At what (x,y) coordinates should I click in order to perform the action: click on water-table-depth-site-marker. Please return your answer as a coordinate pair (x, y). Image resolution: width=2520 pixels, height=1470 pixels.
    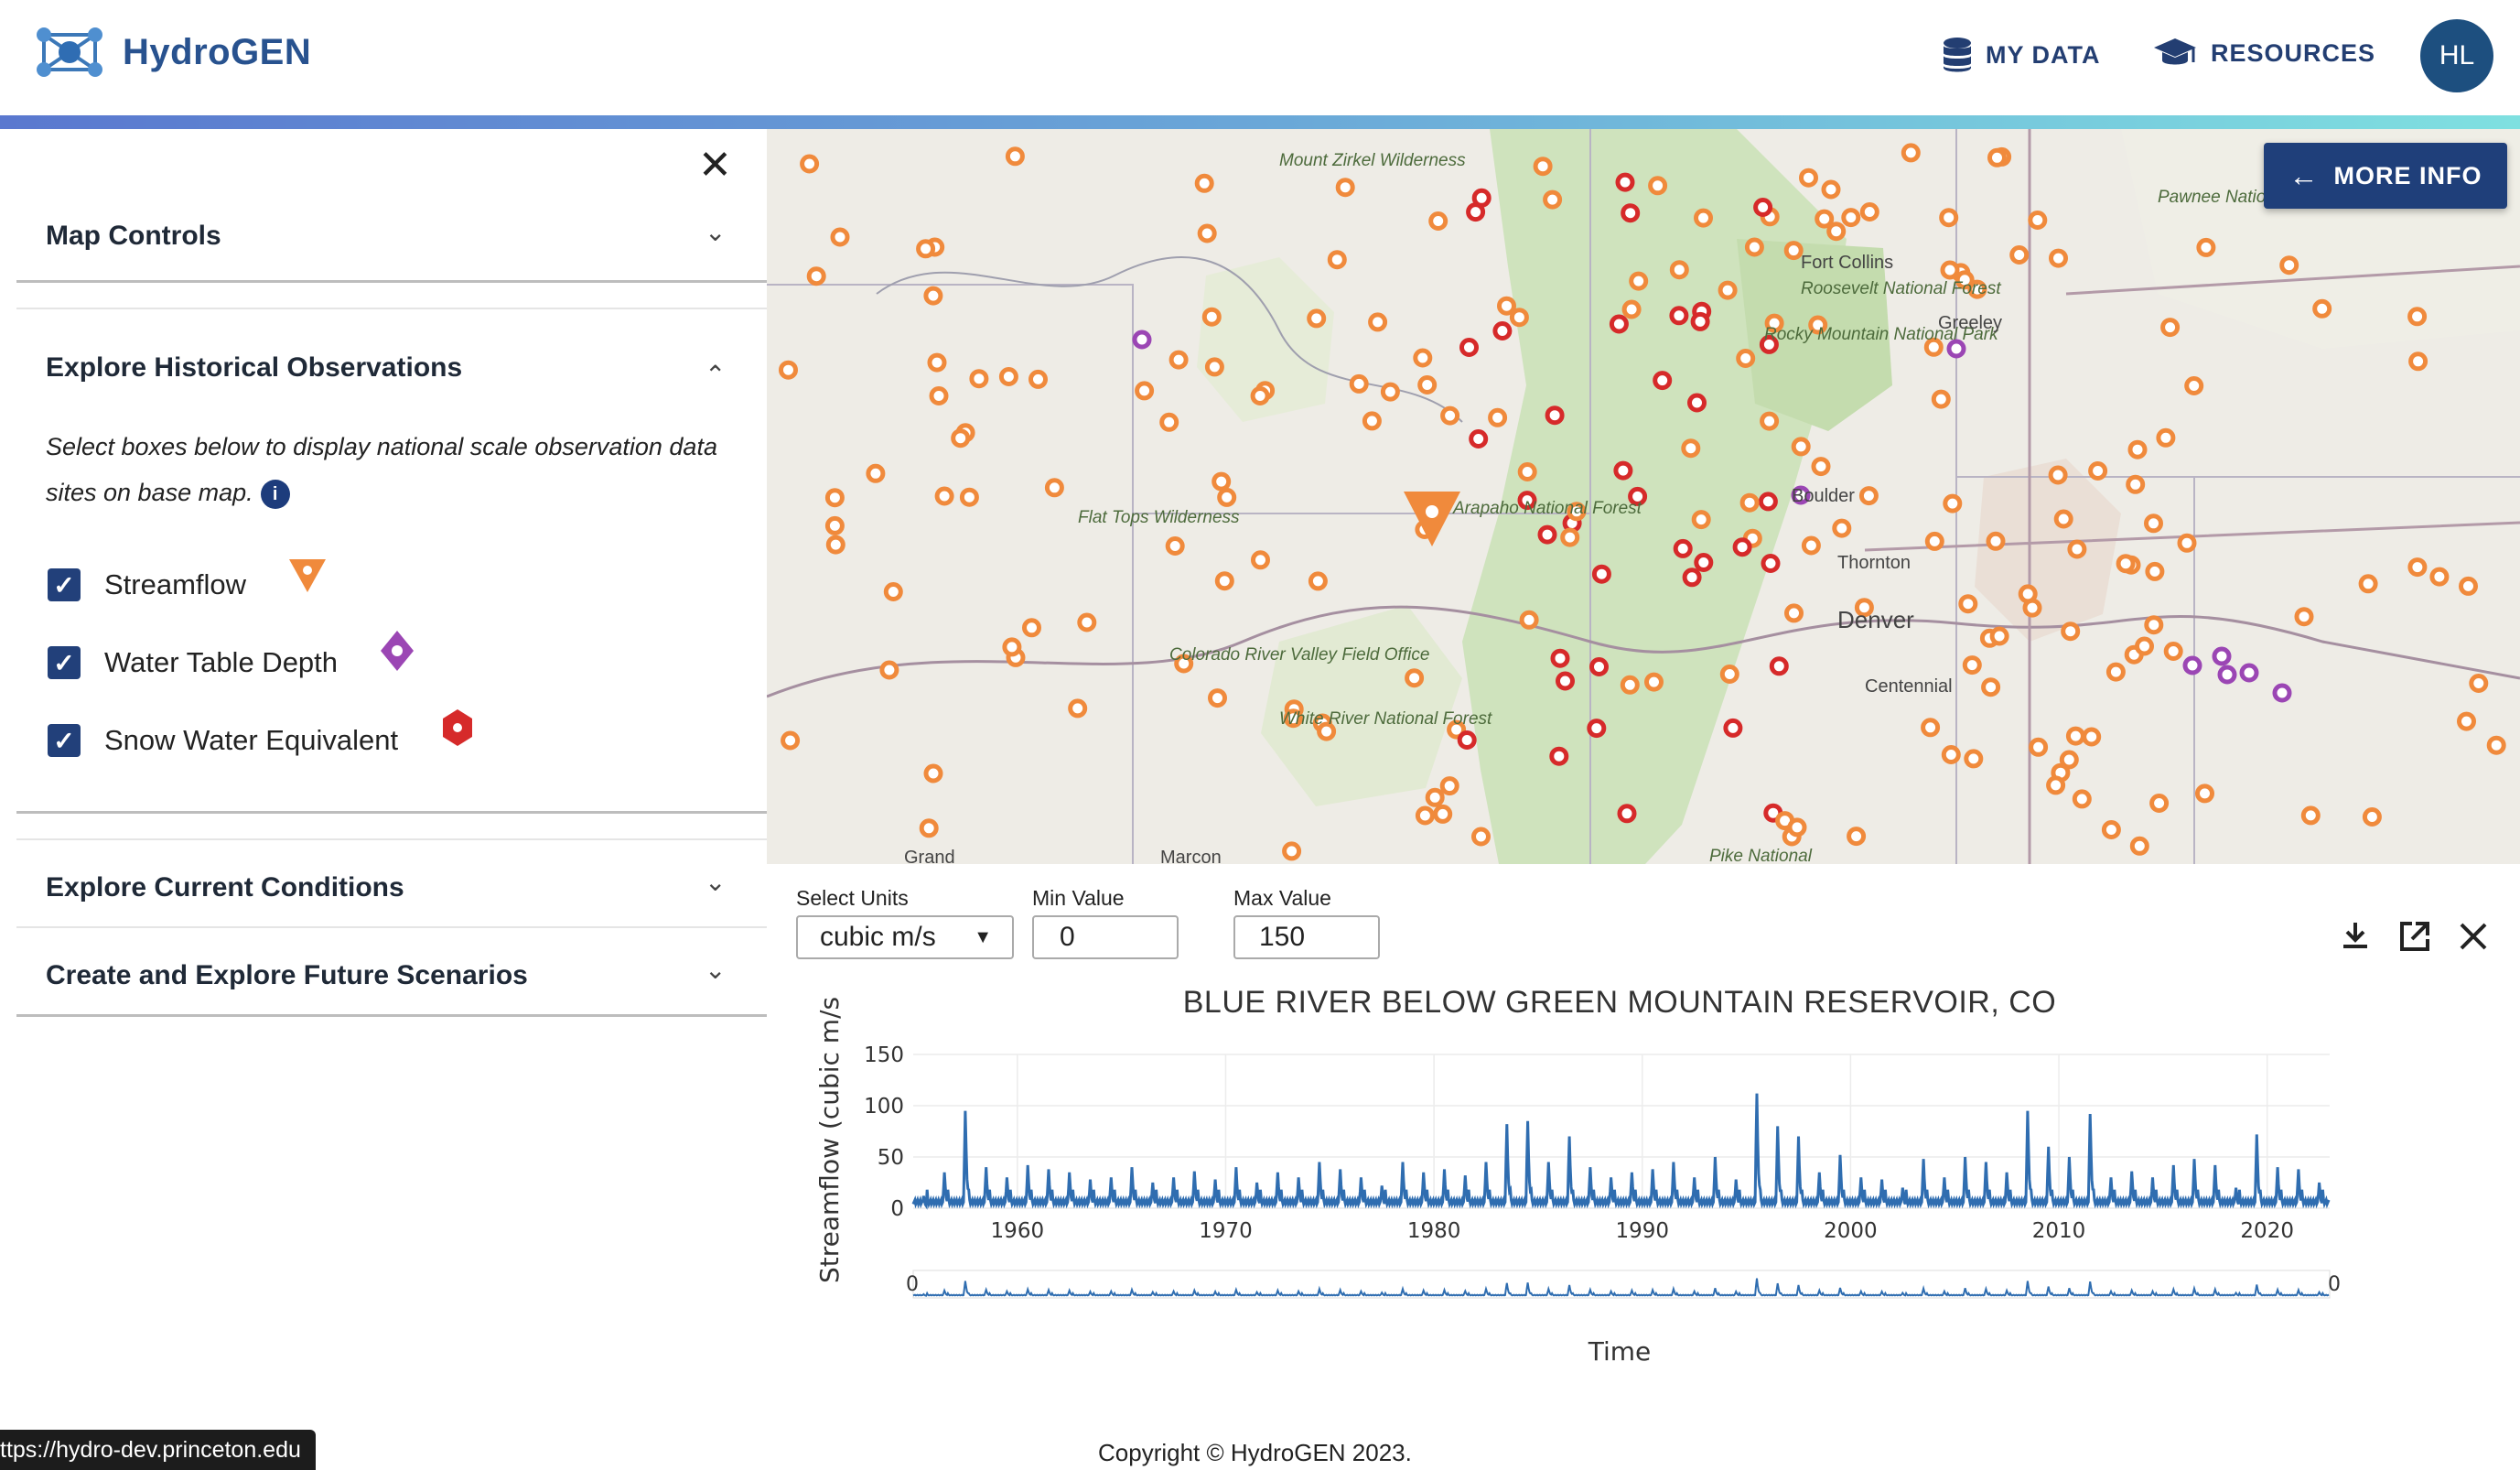
    Looking at the image, I should click on (2227, 675).